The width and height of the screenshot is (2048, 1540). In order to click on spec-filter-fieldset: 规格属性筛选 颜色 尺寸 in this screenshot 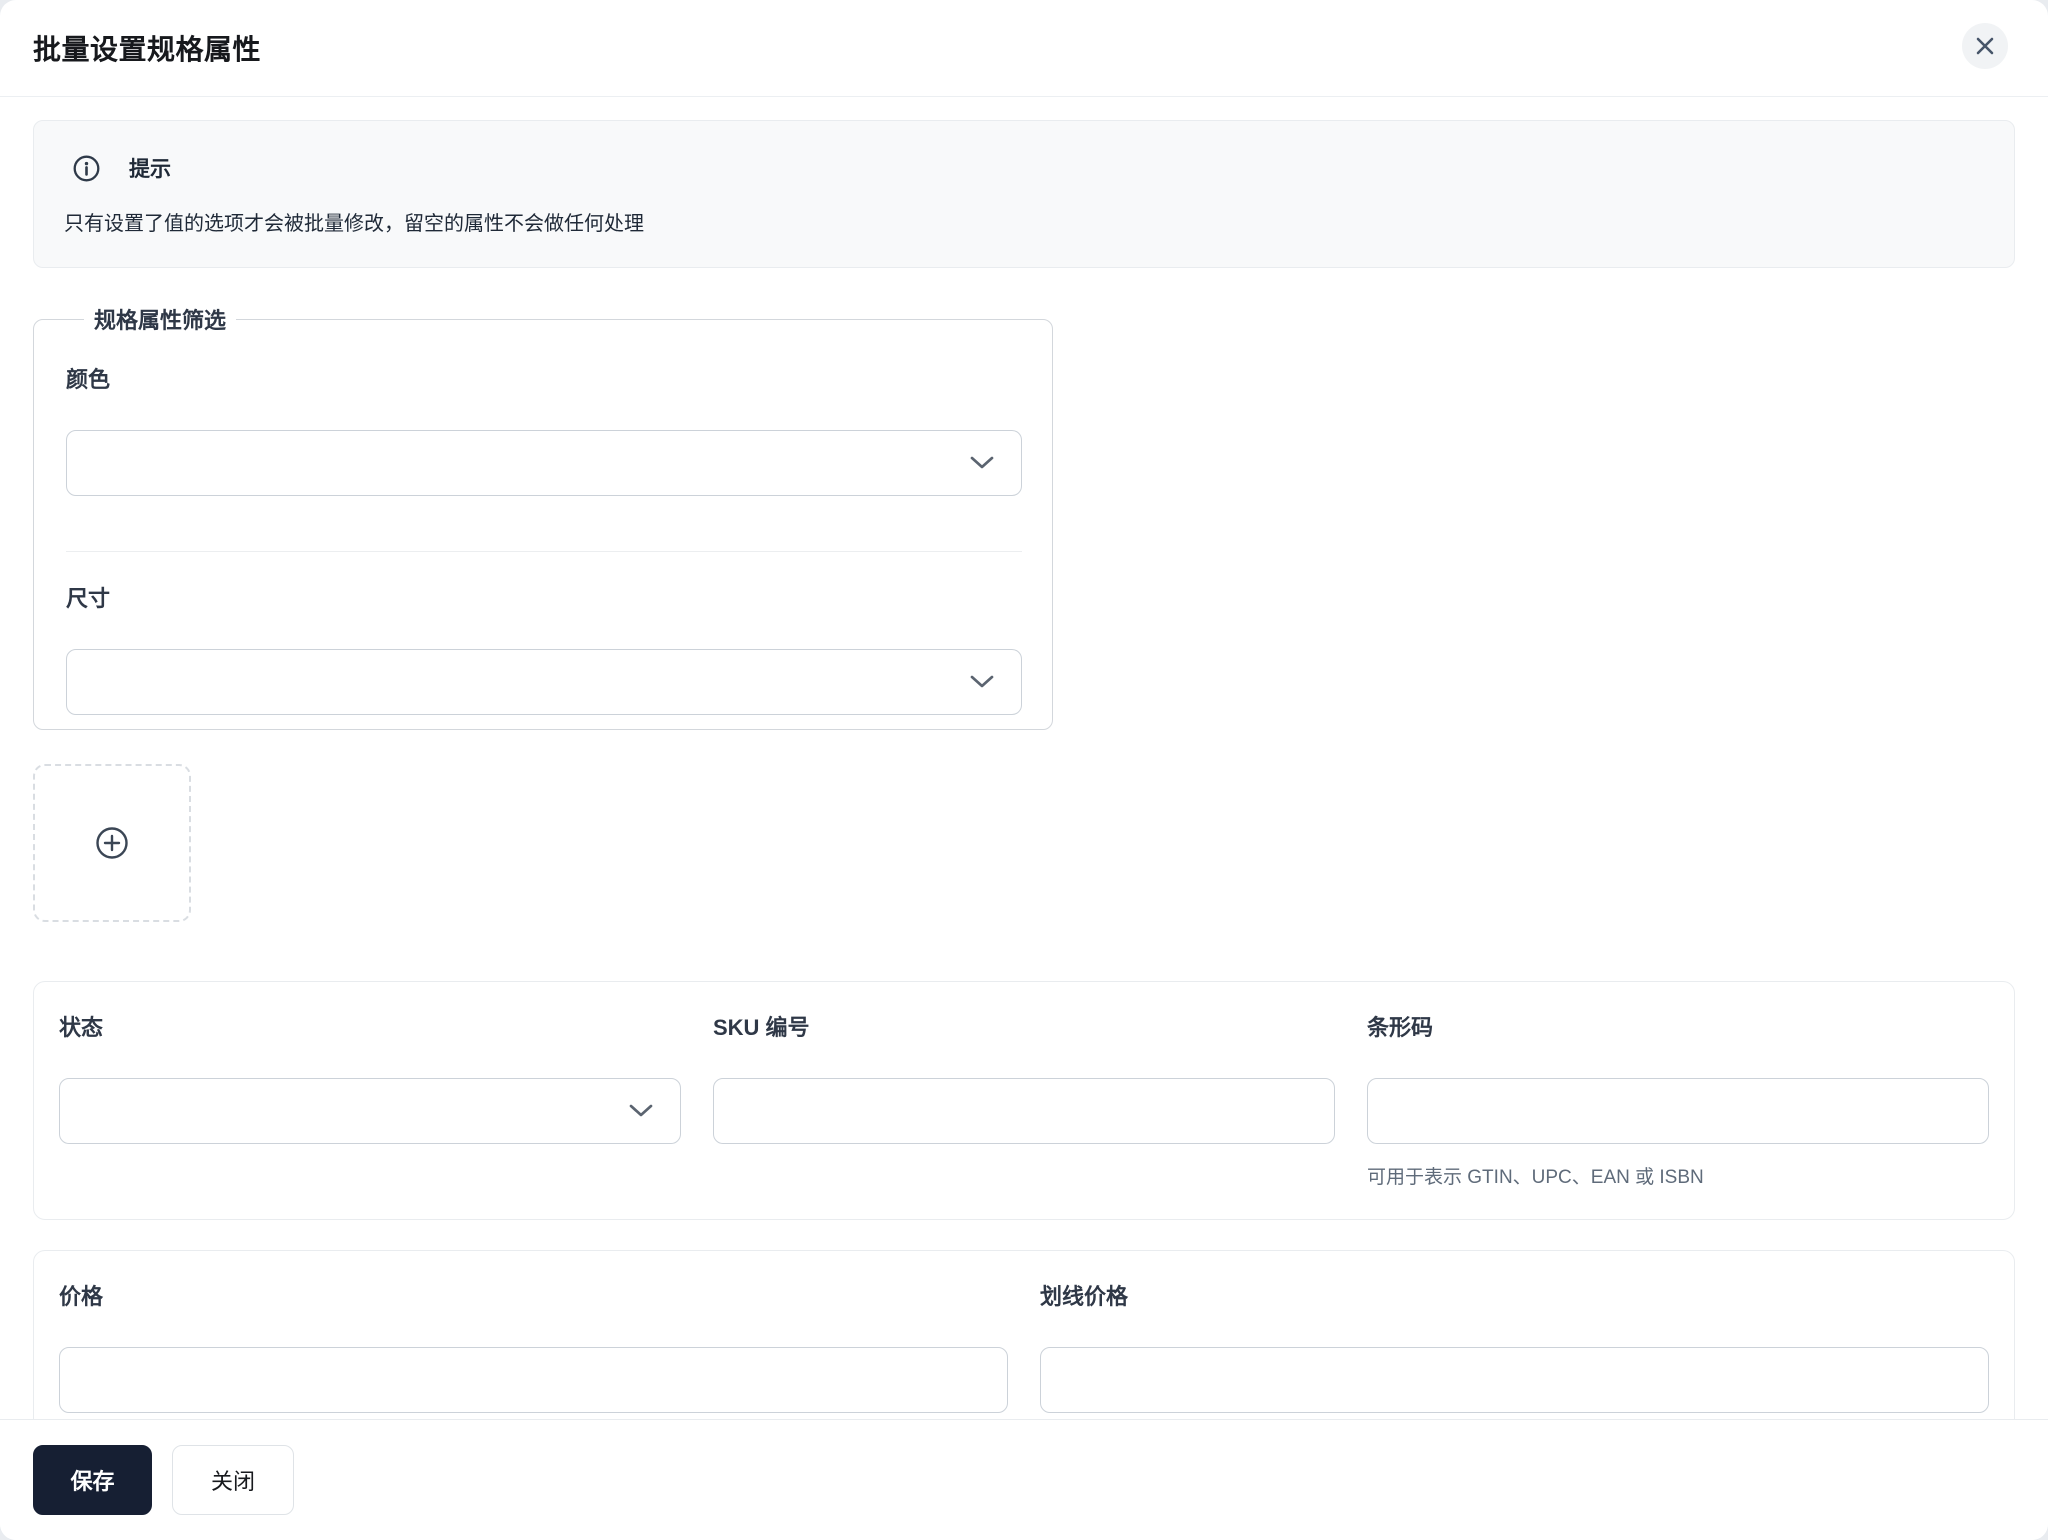, I will do `click(543, 516)`.